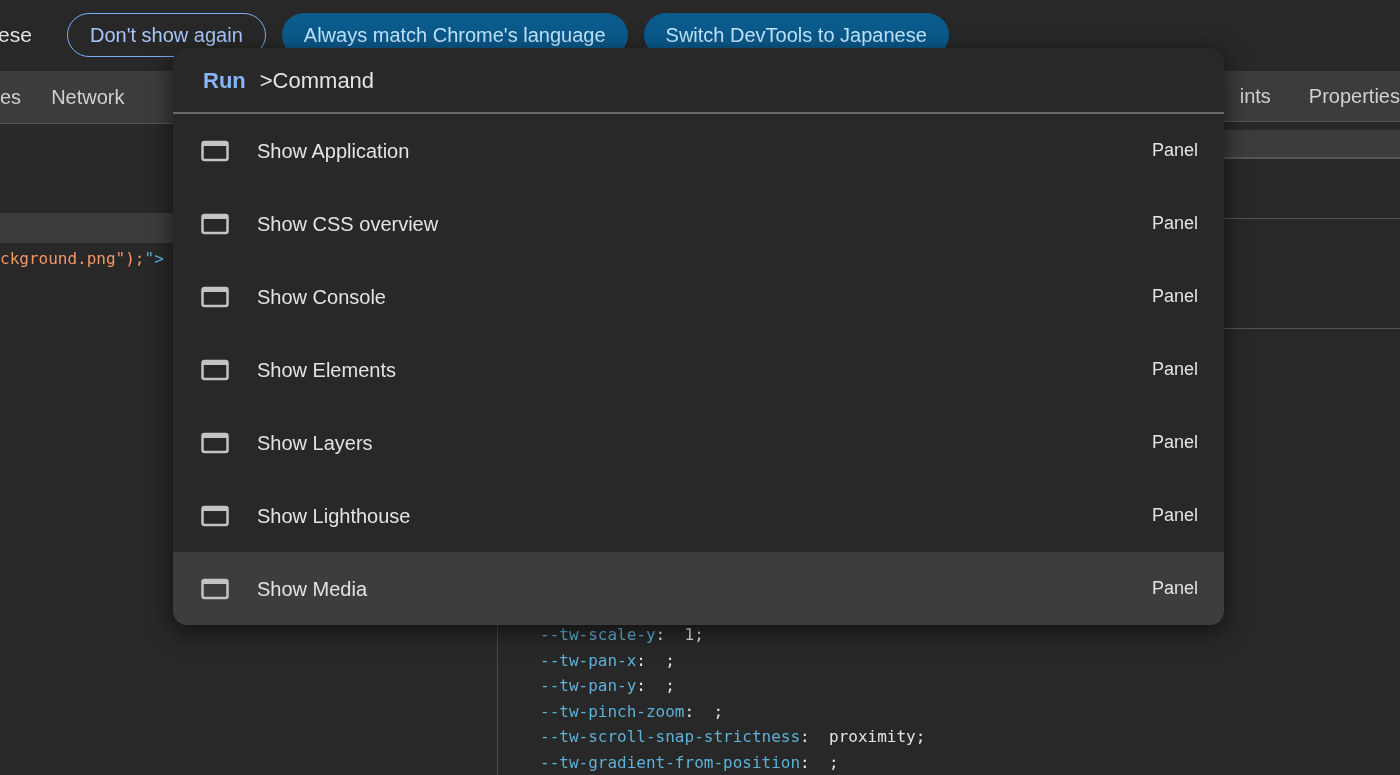 Image resolution: width=1400 pixels, height=775 pixels. What do you see at coordinates (698, 369) in the screenshot?
I see `command-item: Show Elements Panel` at bounding box center [698, 369].